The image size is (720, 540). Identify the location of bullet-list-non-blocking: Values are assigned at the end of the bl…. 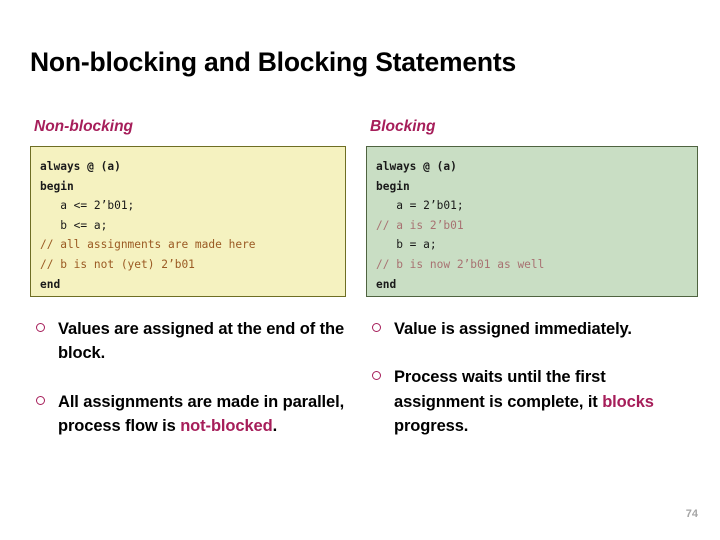
(189, 378).